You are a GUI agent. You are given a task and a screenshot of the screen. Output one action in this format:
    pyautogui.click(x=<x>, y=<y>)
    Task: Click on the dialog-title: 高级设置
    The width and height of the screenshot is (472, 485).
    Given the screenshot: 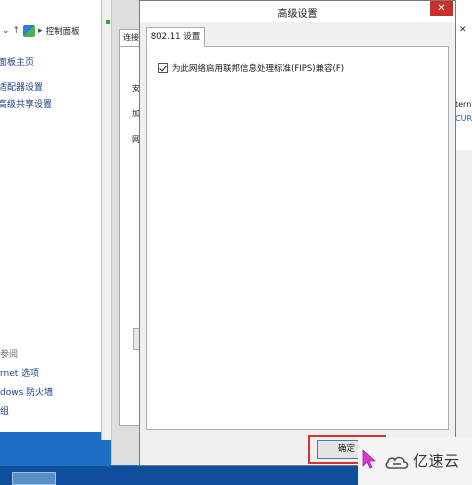 What is the action you would take?
    pyautogui.click(x=297, y=14)
    